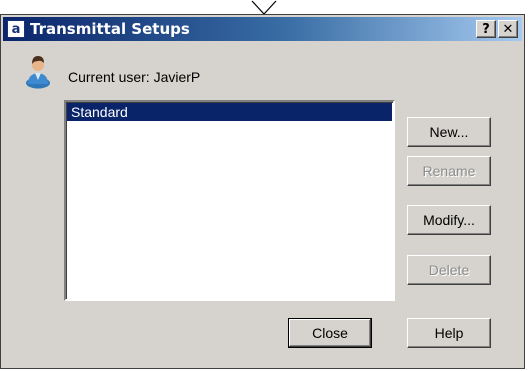 The width and height of the screenshot is (528, 371). I want to click on window-title: Transmittal Setups, so click(110, 29).